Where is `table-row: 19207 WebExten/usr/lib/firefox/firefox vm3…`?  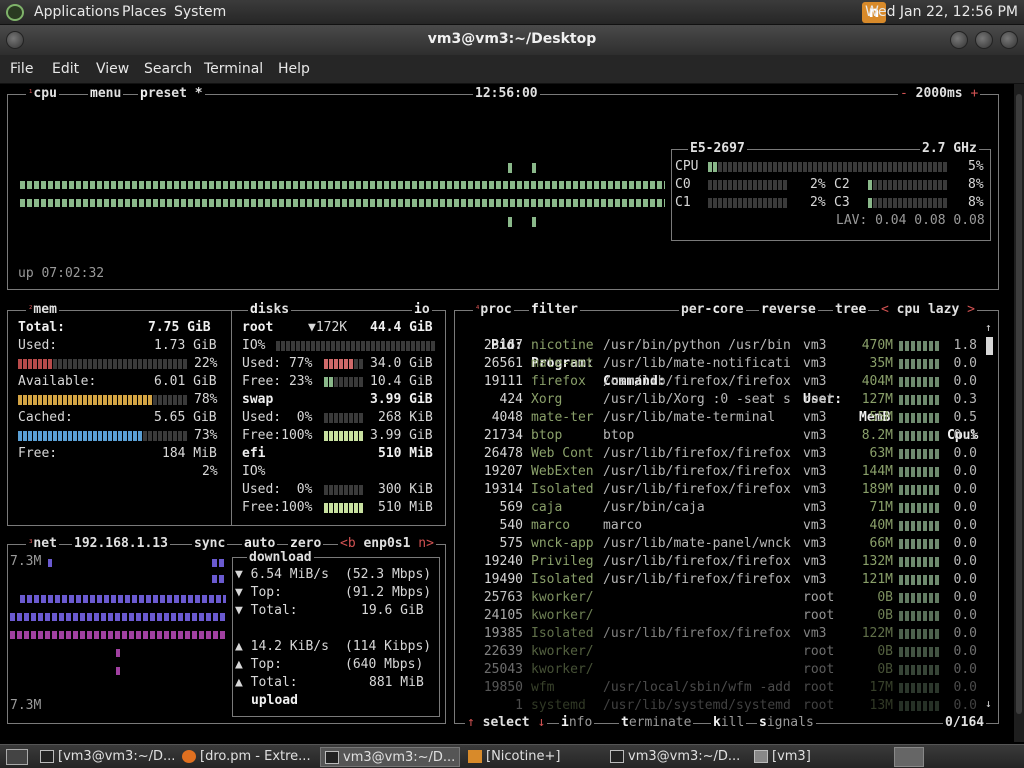
table-row: 19207 WebExten/usr/lib/firefox/firefox vm3… is located at coordinates (725, 472).